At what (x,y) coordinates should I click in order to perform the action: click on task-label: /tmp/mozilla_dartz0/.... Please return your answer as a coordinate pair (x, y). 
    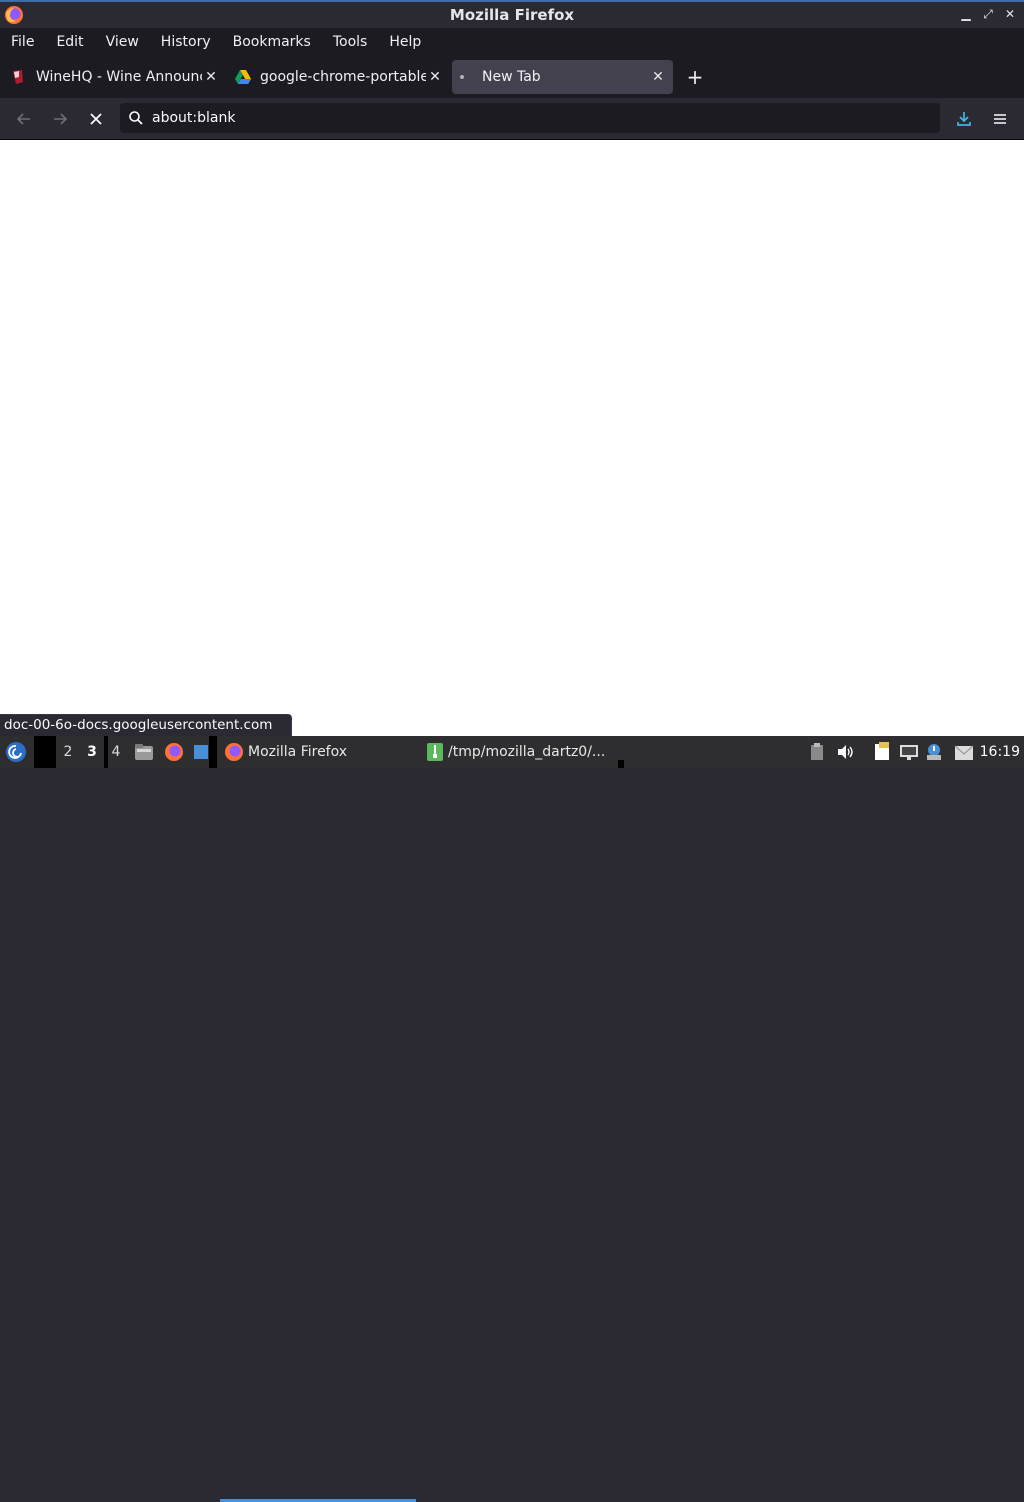
    Looking at the image, I should click on (527, 752).